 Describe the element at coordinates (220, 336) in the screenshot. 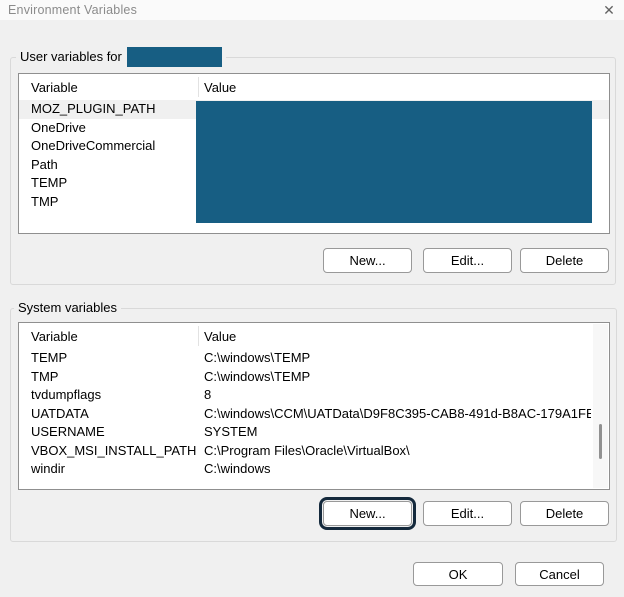

I see `system-col-value: Value` at that location.